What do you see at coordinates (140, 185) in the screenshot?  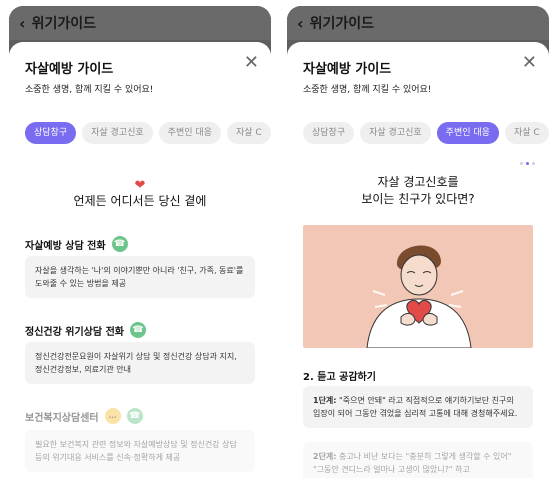 I see `heart-icon: ❤` at bounding box center [140, 185].